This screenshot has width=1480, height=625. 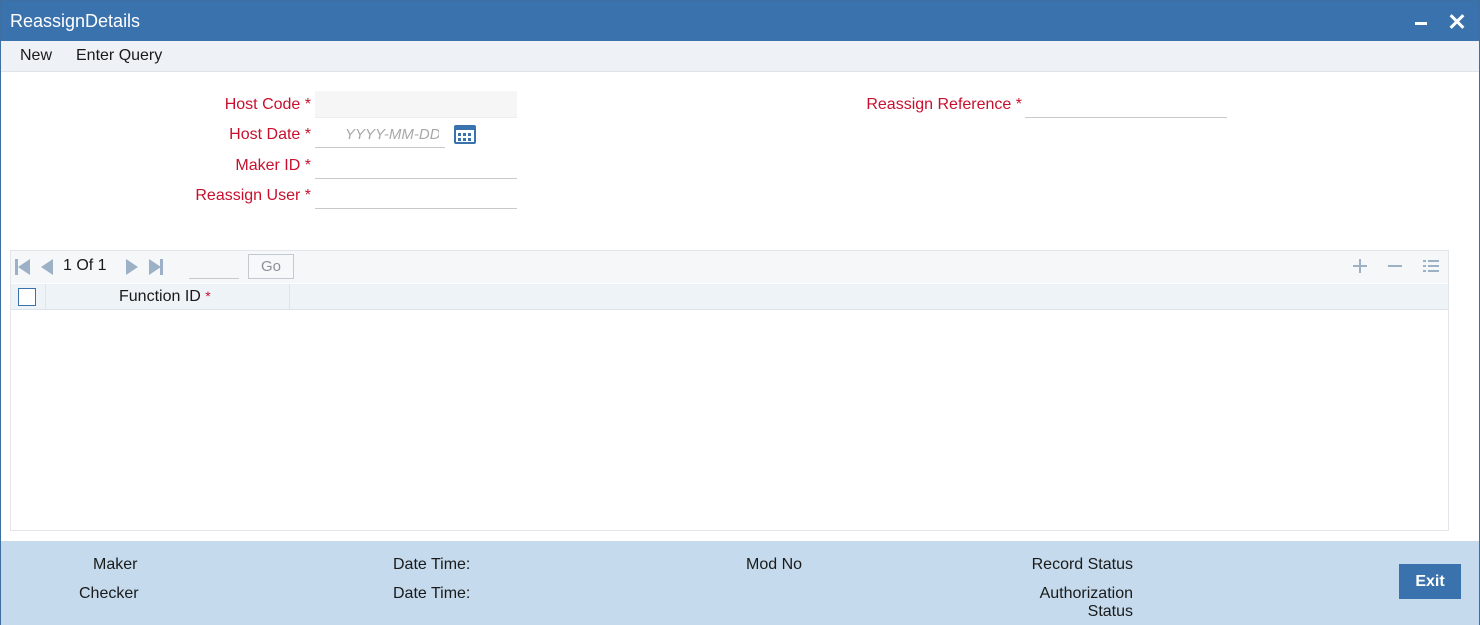 I want to click on reassign-user-label-text: Reassign User, so click(x=248, y=195).